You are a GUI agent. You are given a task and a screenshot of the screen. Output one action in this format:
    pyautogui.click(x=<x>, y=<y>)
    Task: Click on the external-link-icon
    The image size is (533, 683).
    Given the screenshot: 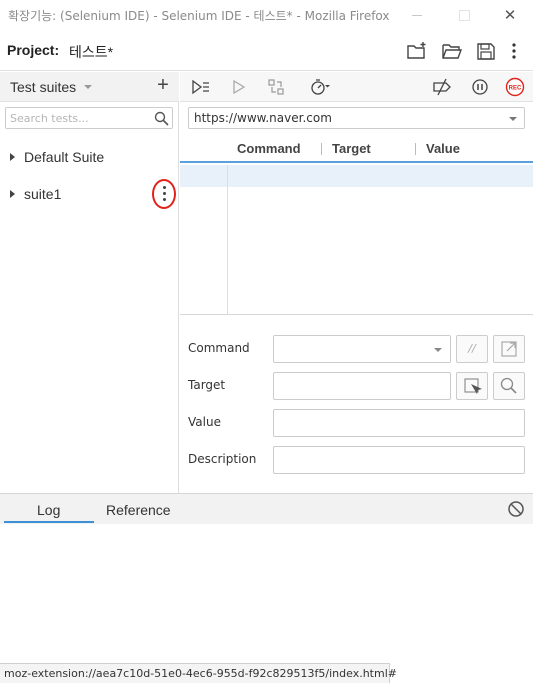 What is the action you would take?
    pyautogui.click(x=509, y=349)
    